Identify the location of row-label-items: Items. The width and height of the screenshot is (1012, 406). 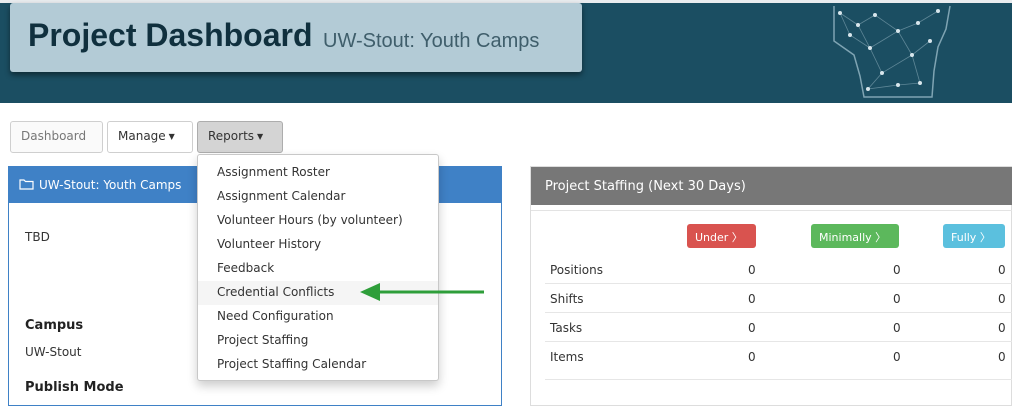
(567, 357).